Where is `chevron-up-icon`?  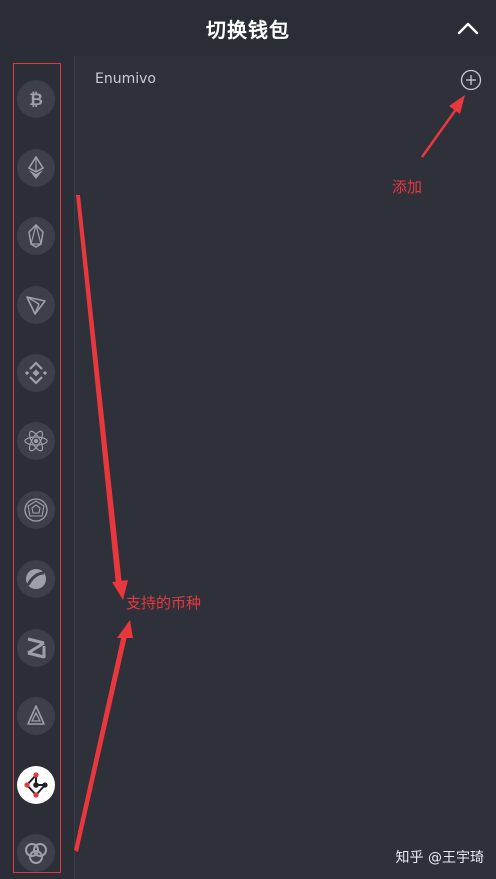 chevron-up-icon is located at coordinates (468, 28).